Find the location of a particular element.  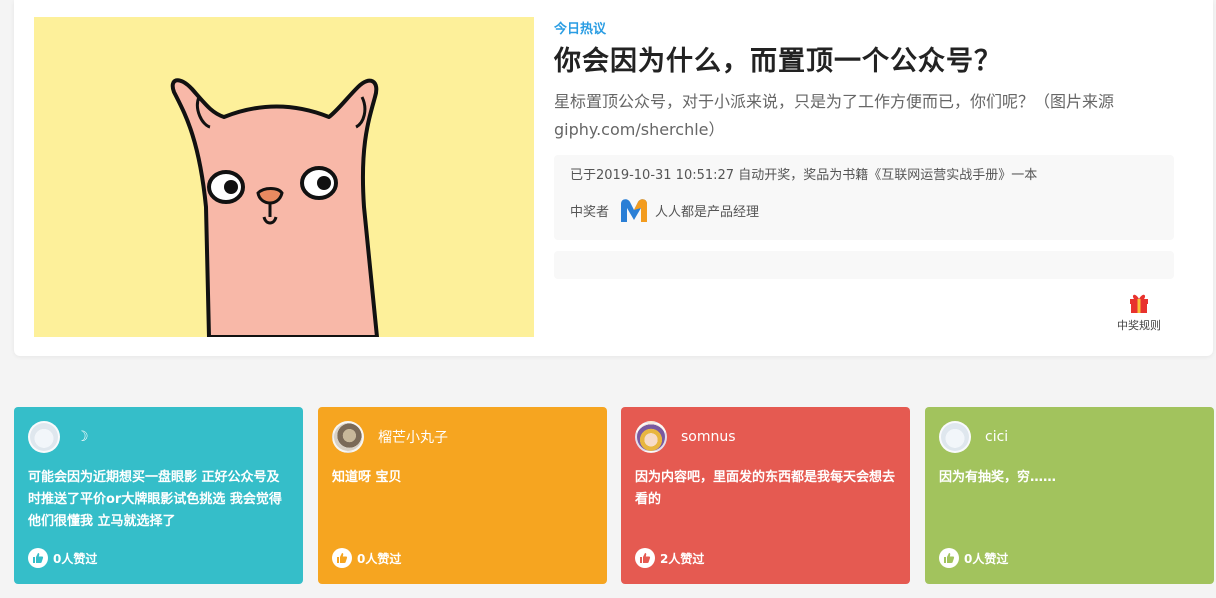

topic-title: 你会因为什么，而置顶一个公众号？ is located at coordinates (864, 62).